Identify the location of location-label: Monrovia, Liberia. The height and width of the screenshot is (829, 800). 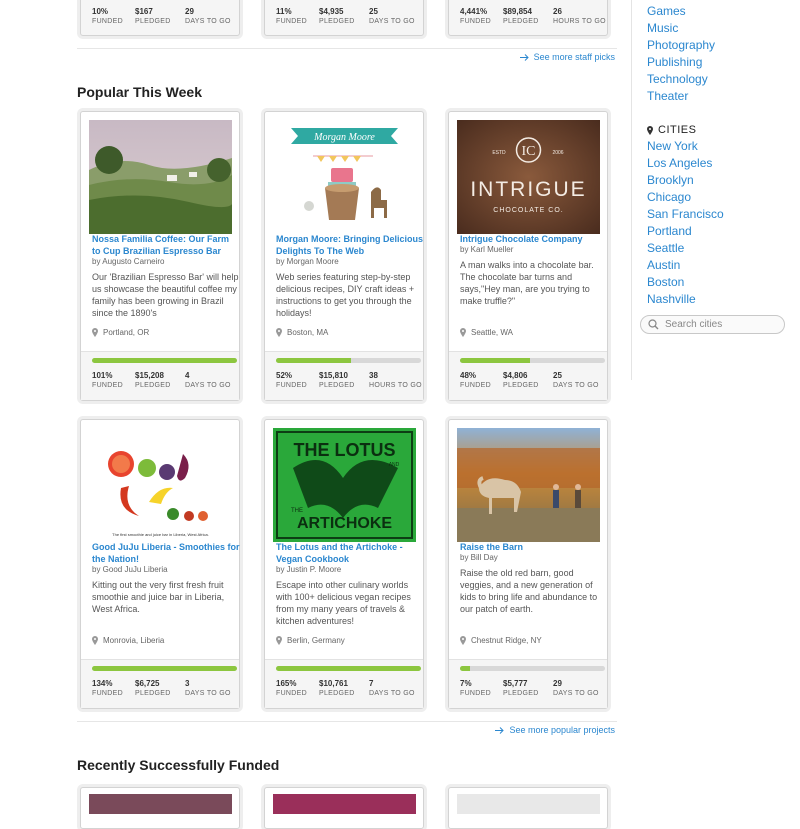
(134, 640).